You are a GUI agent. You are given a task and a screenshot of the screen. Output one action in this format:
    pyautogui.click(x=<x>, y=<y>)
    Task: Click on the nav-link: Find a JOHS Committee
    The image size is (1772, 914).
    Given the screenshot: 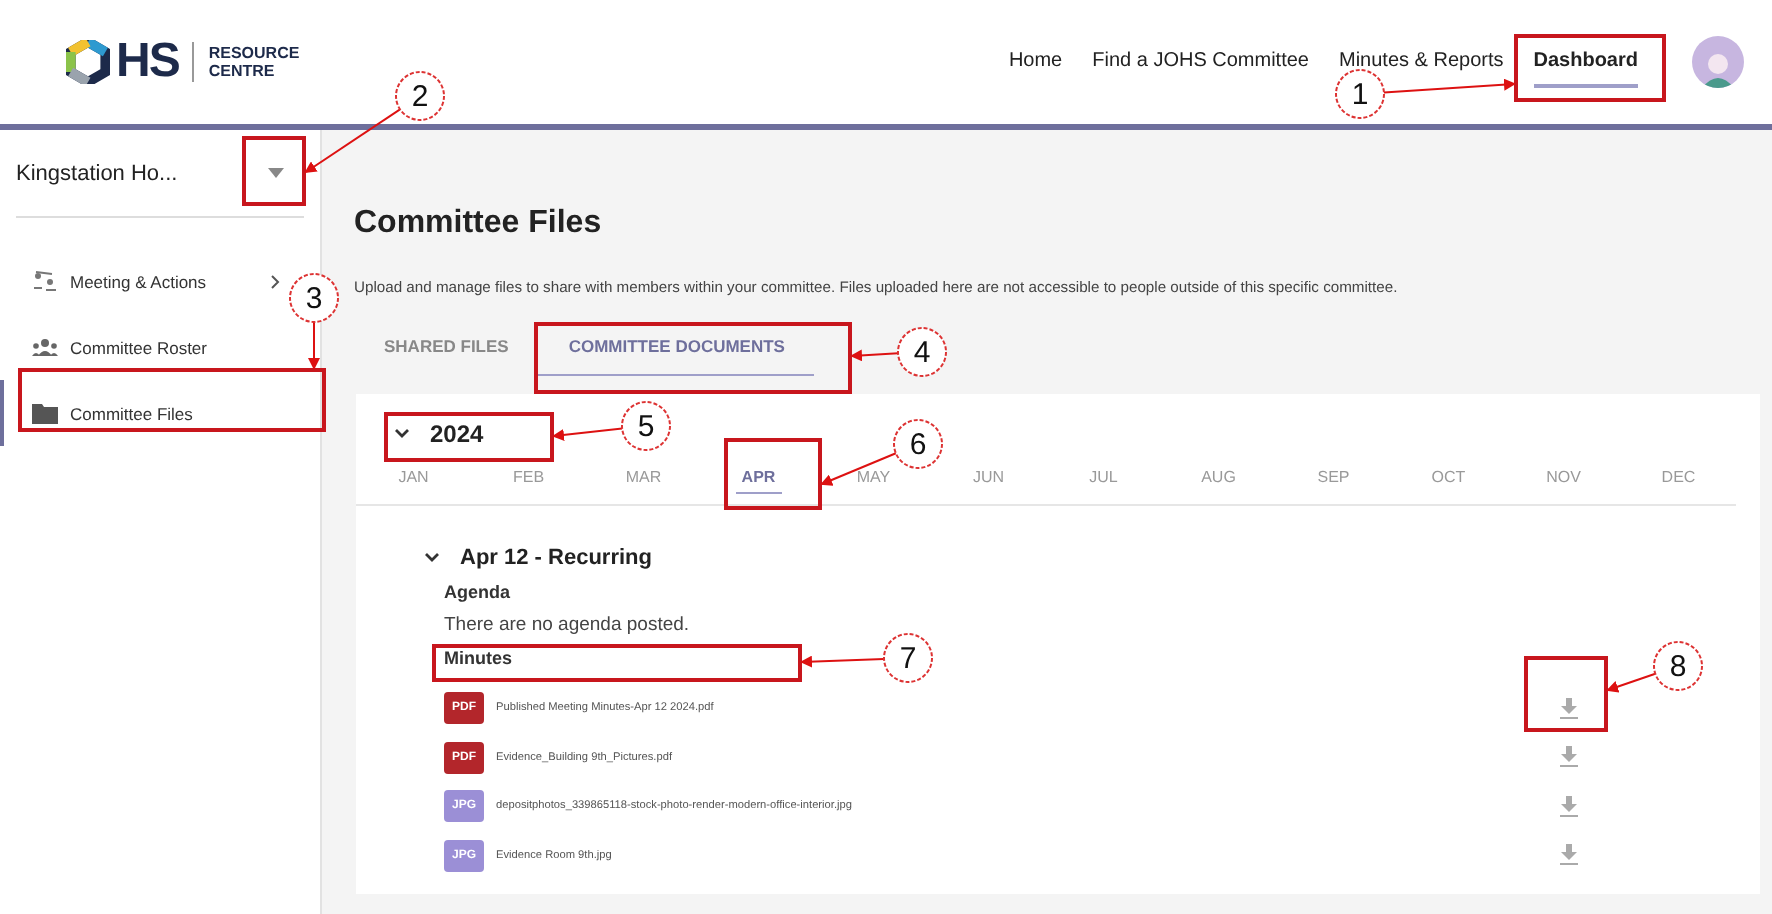 What is the action you would take?
    pyautogui.click(x=1200, y=62)
    